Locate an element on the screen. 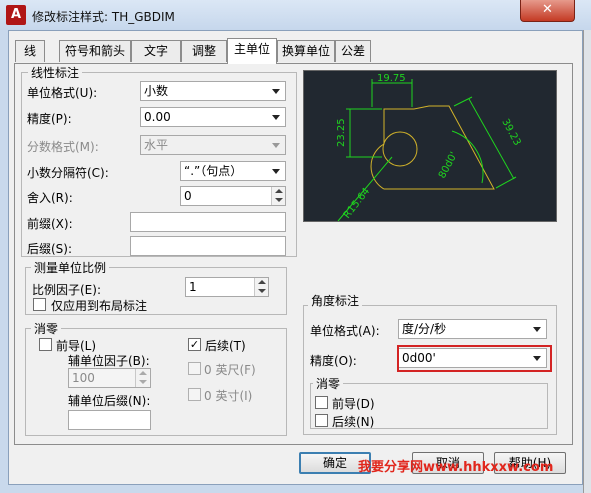  layout-only-checkbox is located at coordinates (39, 304).